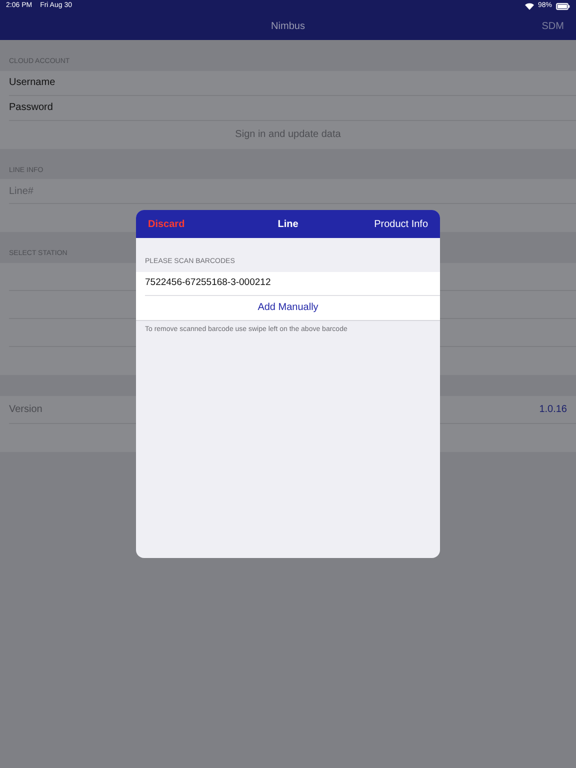 The height and width of the screenshot is (768, 576). What do you see at coordinates (25, 409) in the screenshot?
I see `row-label: Version` at bounding box center [25, 409].